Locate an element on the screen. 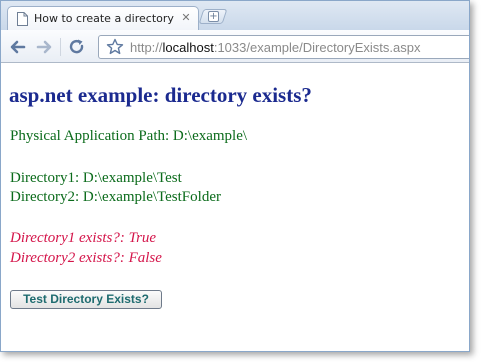  tab-strip: How to create a directory ... ✕ + is located at coordinates (235, 16).